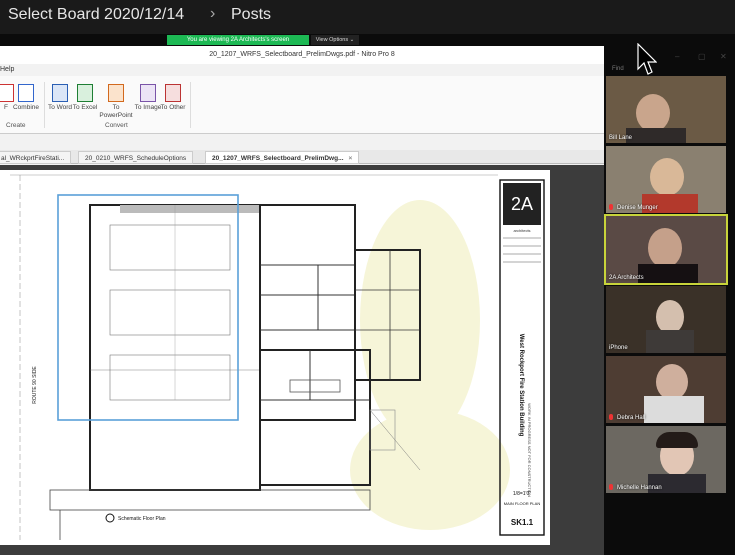 Image resolution: width=735 pixels, height=555 pixels. I want to click on firm-logo: 2A, so click(522, 204).